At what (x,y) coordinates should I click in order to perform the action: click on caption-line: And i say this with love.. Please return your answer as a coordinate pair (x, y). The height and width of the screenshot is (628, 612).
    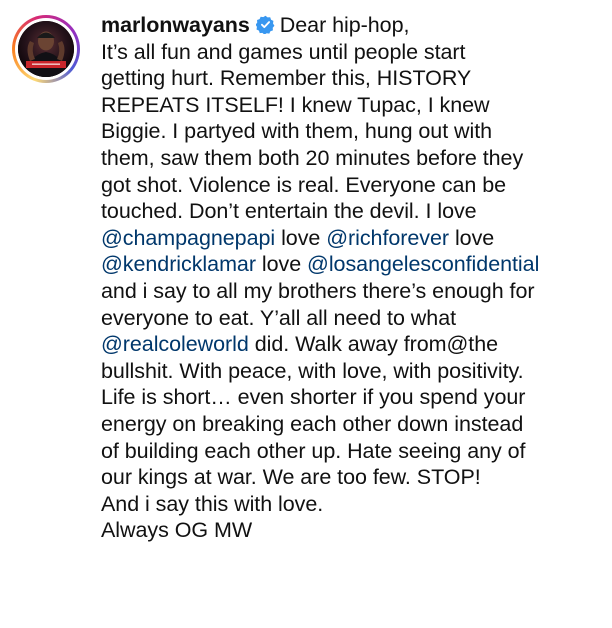
    Looking at the image, I should click on (212, 503).